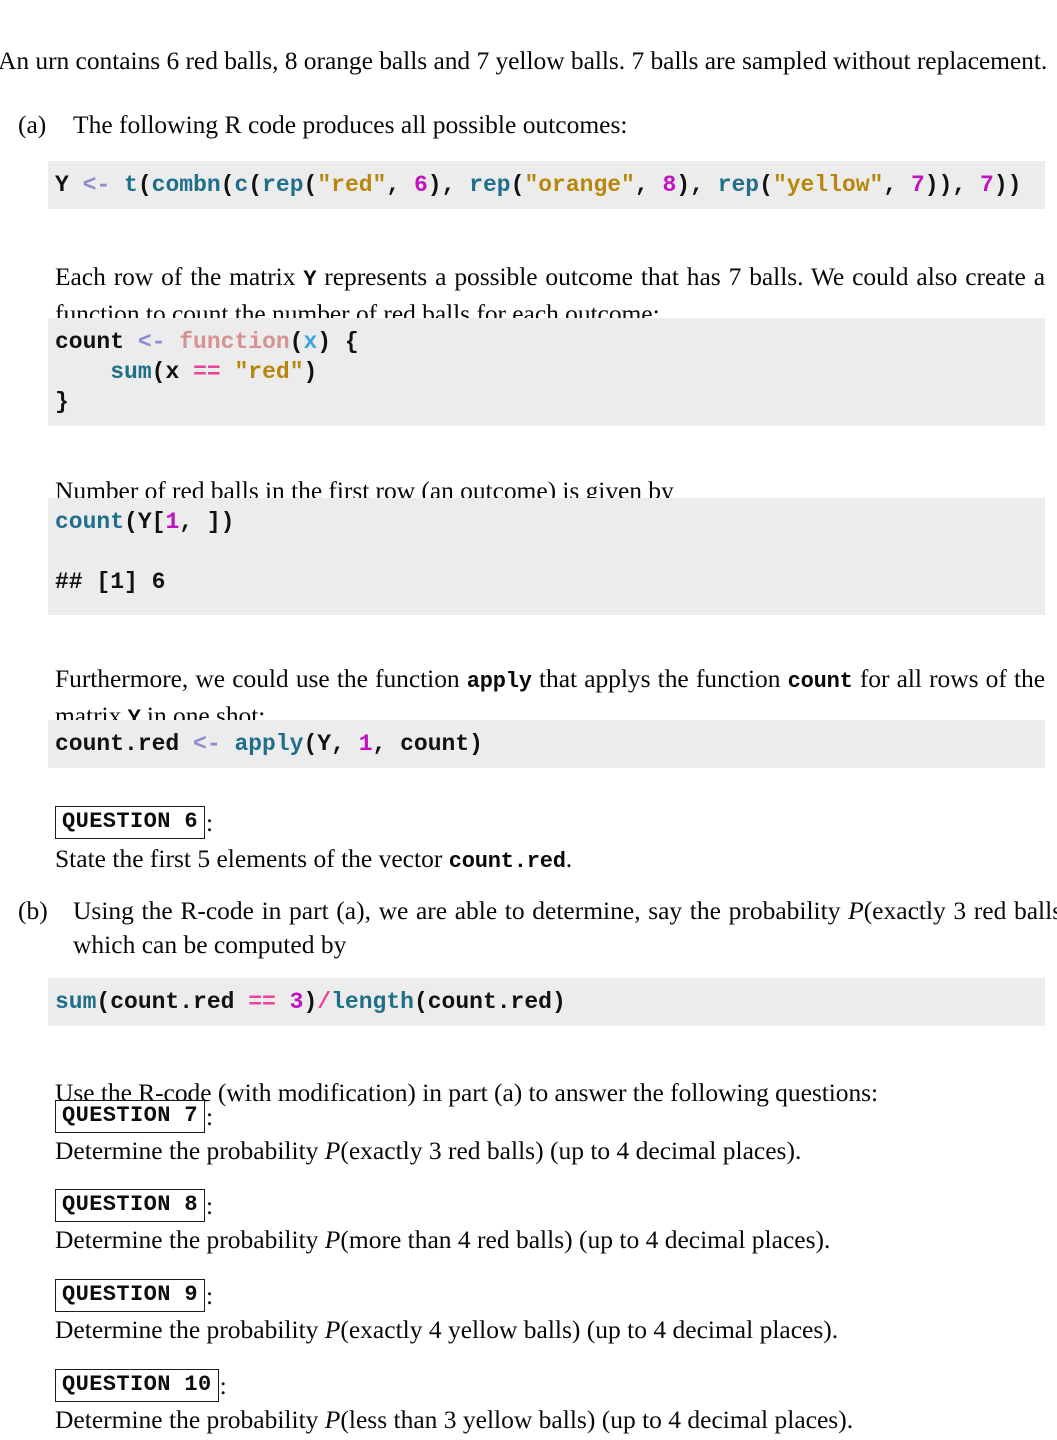 This screenshot has width=1057, height=1440. I want to click on question-8-badge: QUESTION 8:, so click(134, 1205).